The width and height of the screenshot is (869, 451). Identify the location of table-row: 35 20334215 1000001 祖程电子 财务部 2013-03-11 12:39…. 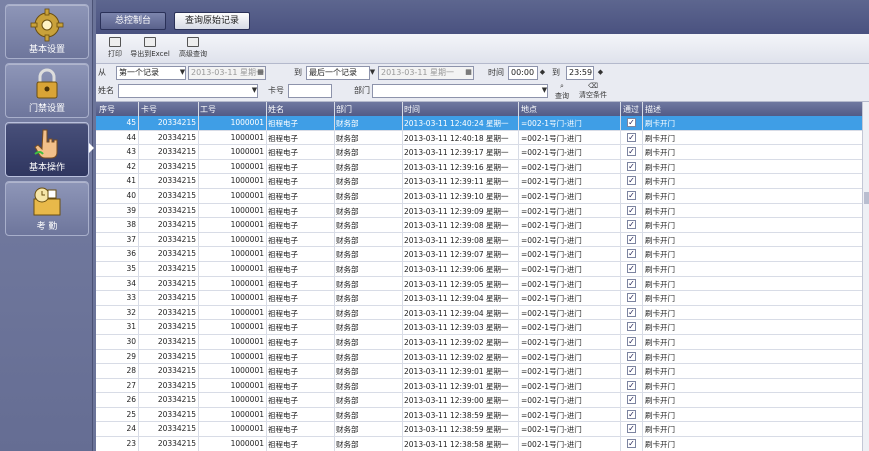
(479, 269).